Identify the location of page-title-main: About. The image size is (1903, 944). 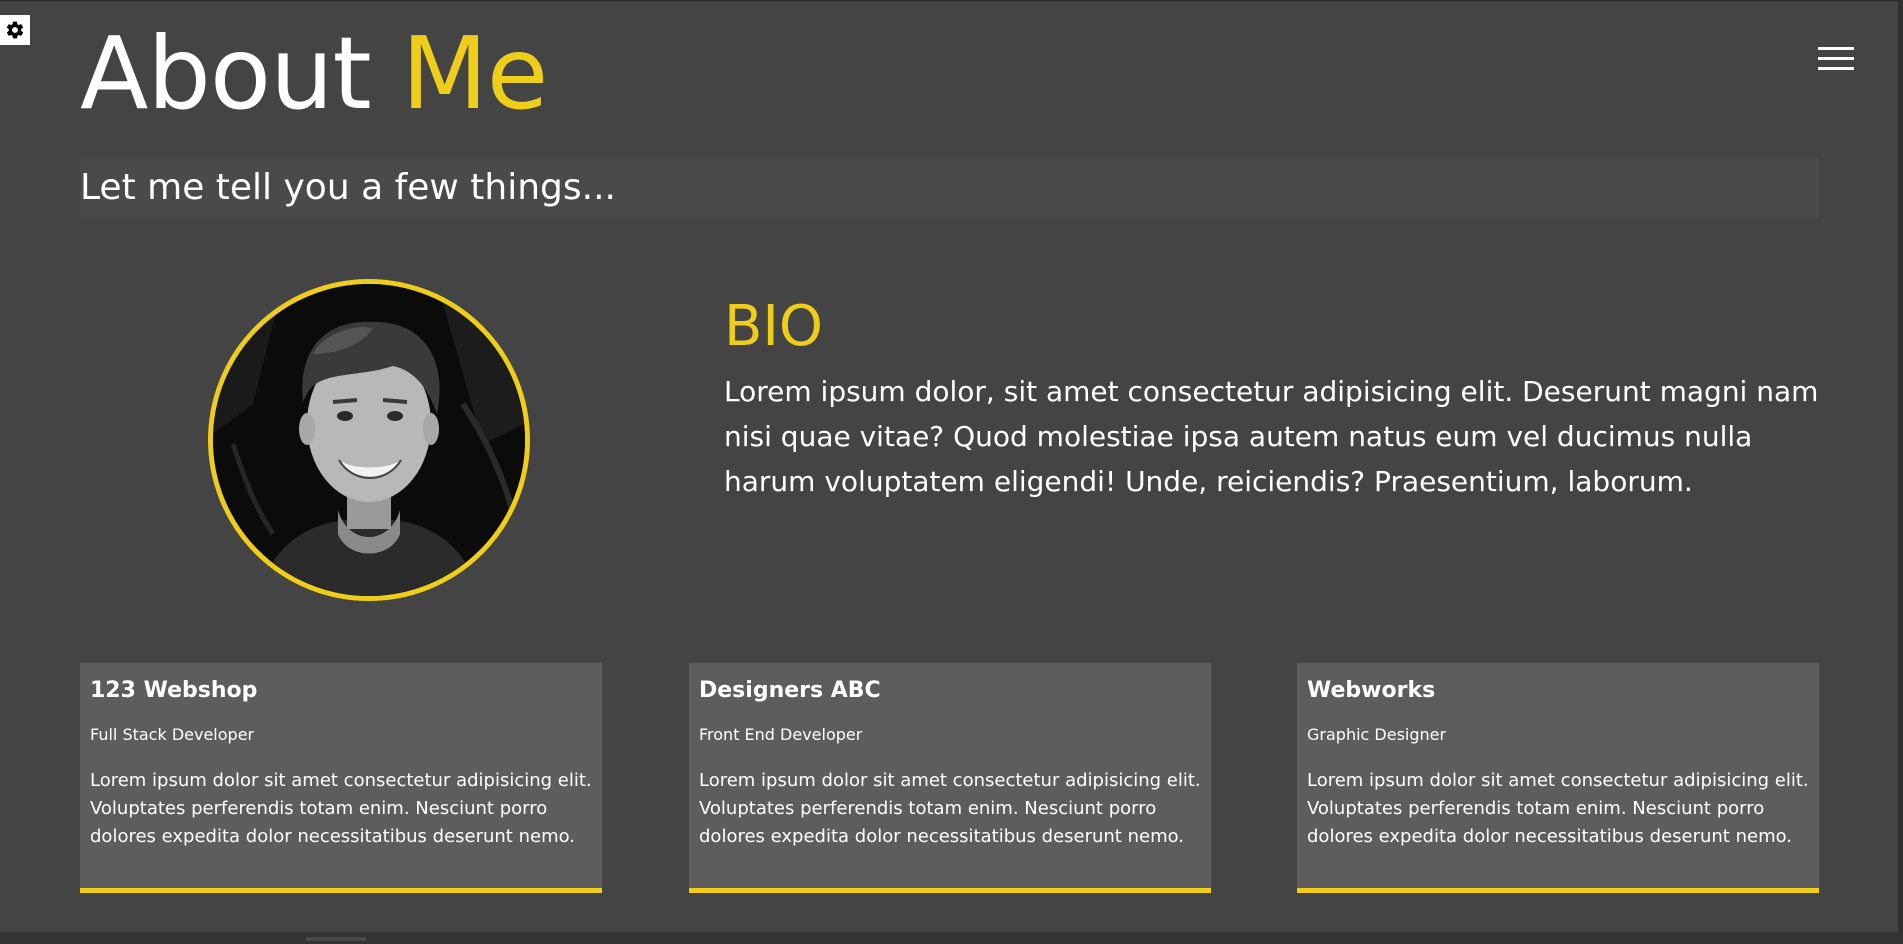
(226, 73).